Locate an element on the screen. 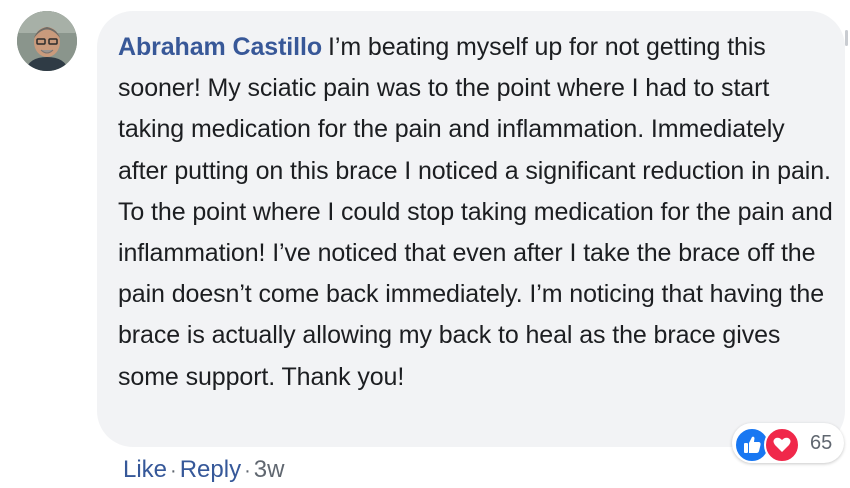 This screenshot has width=850, height=488. comment-actions: Like · Reply · 3w is located at coordinates (203, 470).